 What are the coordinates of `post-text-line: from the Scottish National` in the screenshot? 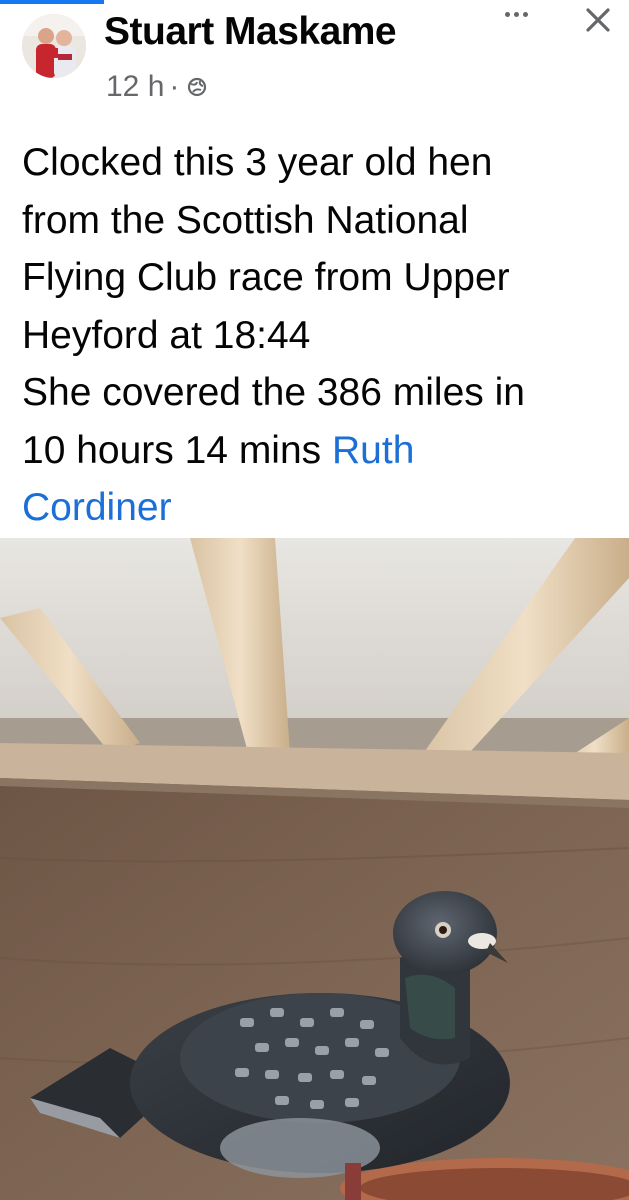 It's located at (245, 220).